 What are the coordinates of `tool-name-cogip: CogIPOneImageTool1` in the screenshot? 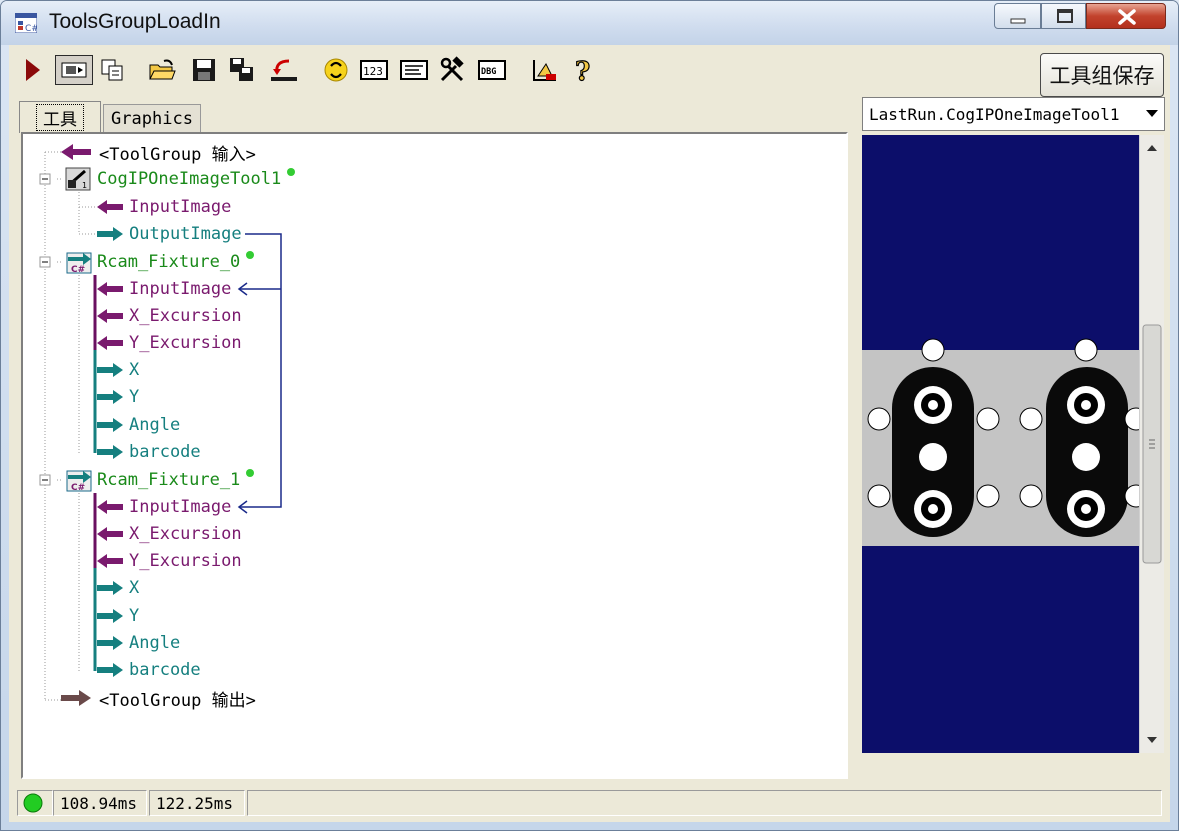 It's located at (189, 179).